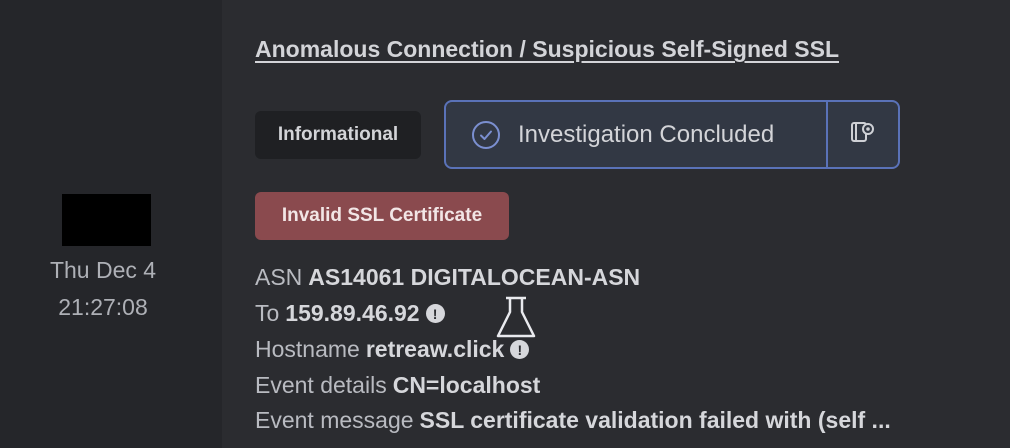  Describe the element at coordinates (103, 270) in the screenshot. I see `event-date: Thu Dec 4` at that location.